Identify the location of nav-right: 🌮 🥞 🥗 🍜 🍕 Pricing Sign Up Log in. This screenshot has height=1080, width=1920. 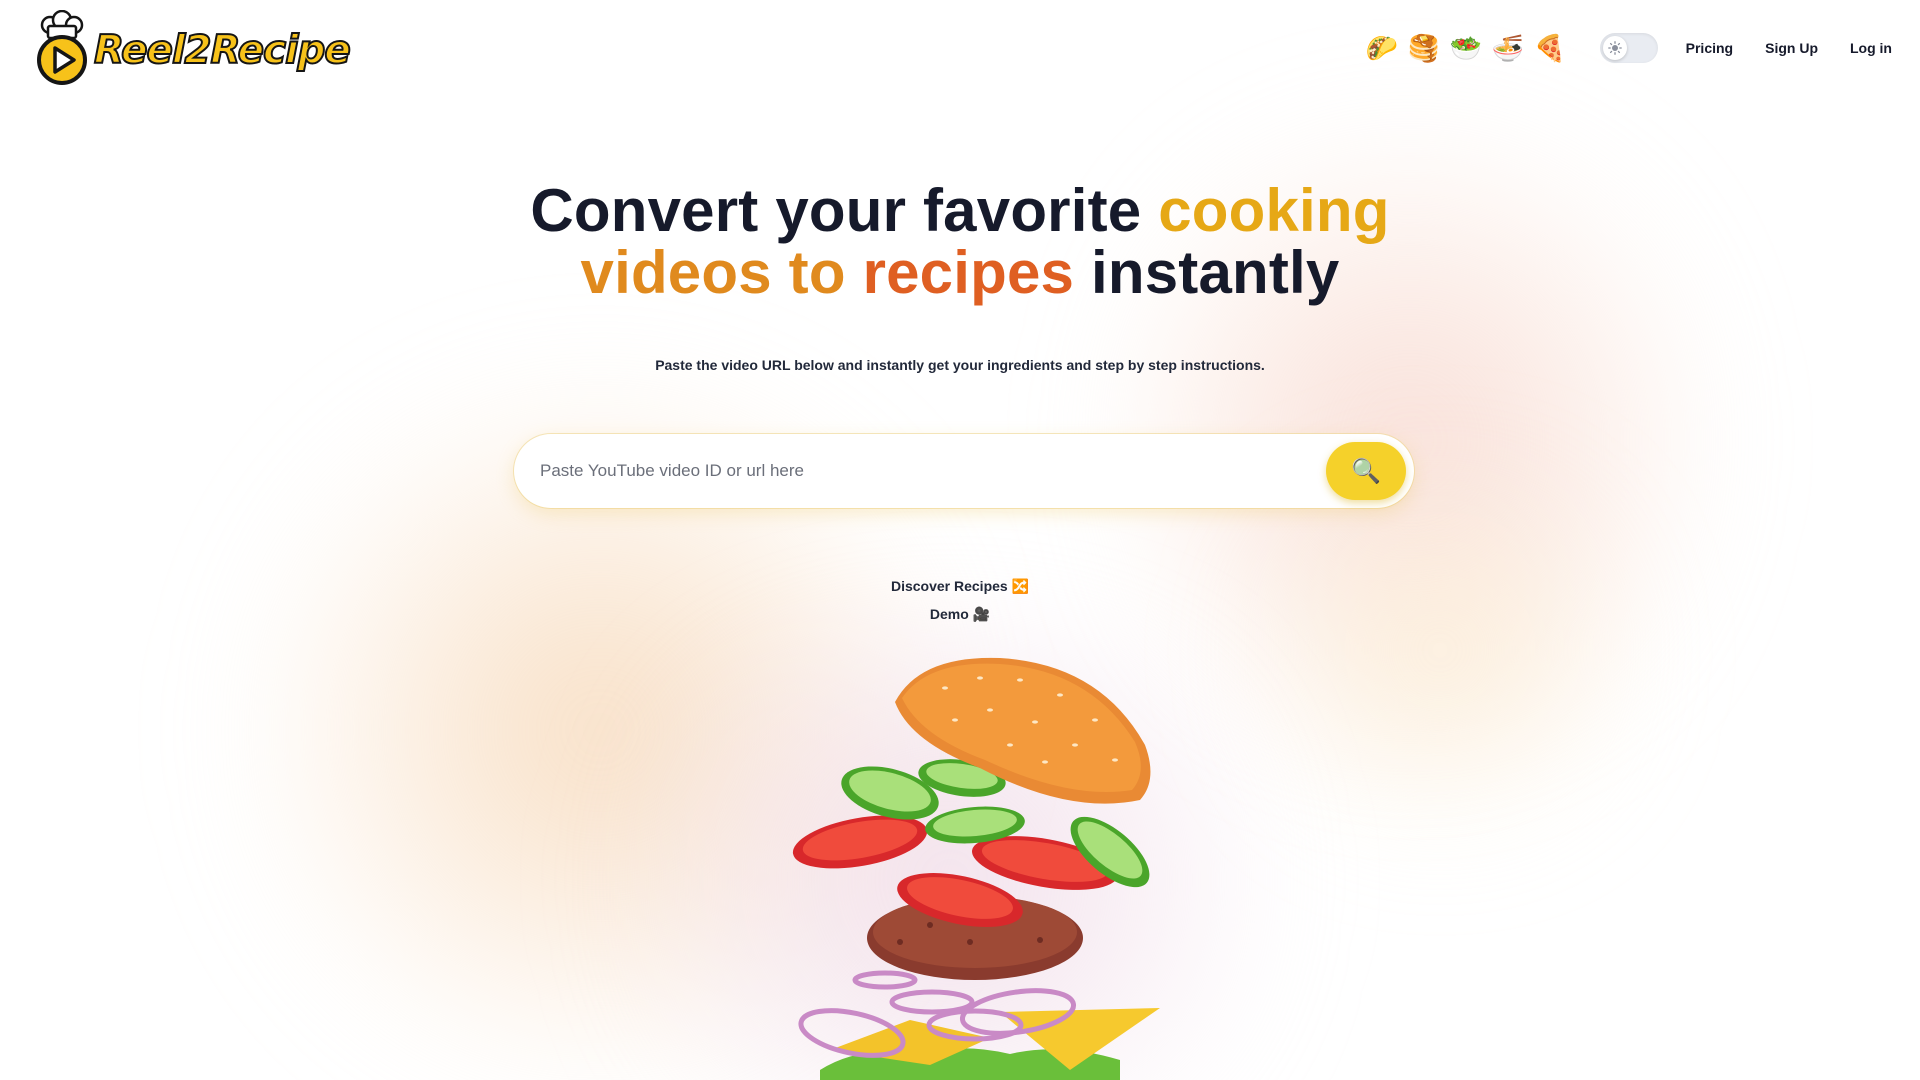
(1628, 48).